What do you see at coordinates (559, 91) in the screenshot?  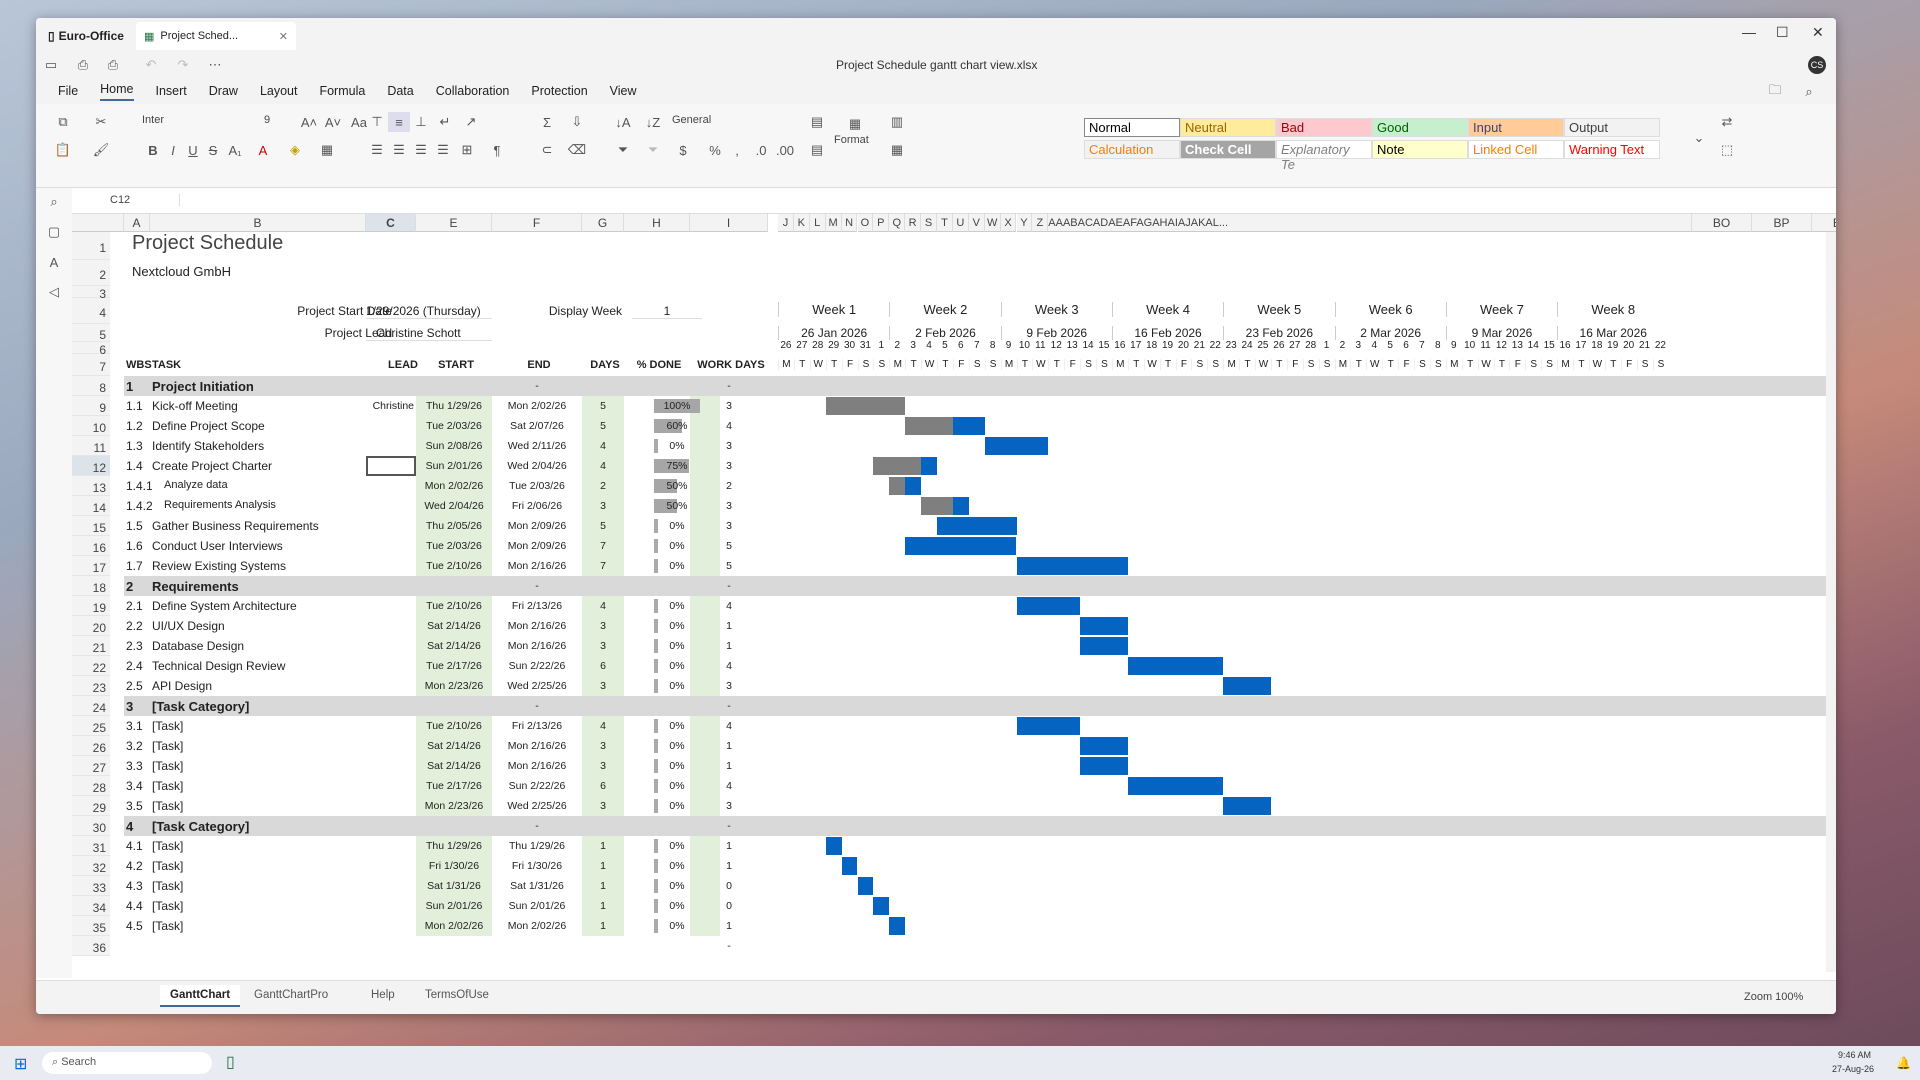 I see `menu-protection: Protection` at bounding box center [559, 91].